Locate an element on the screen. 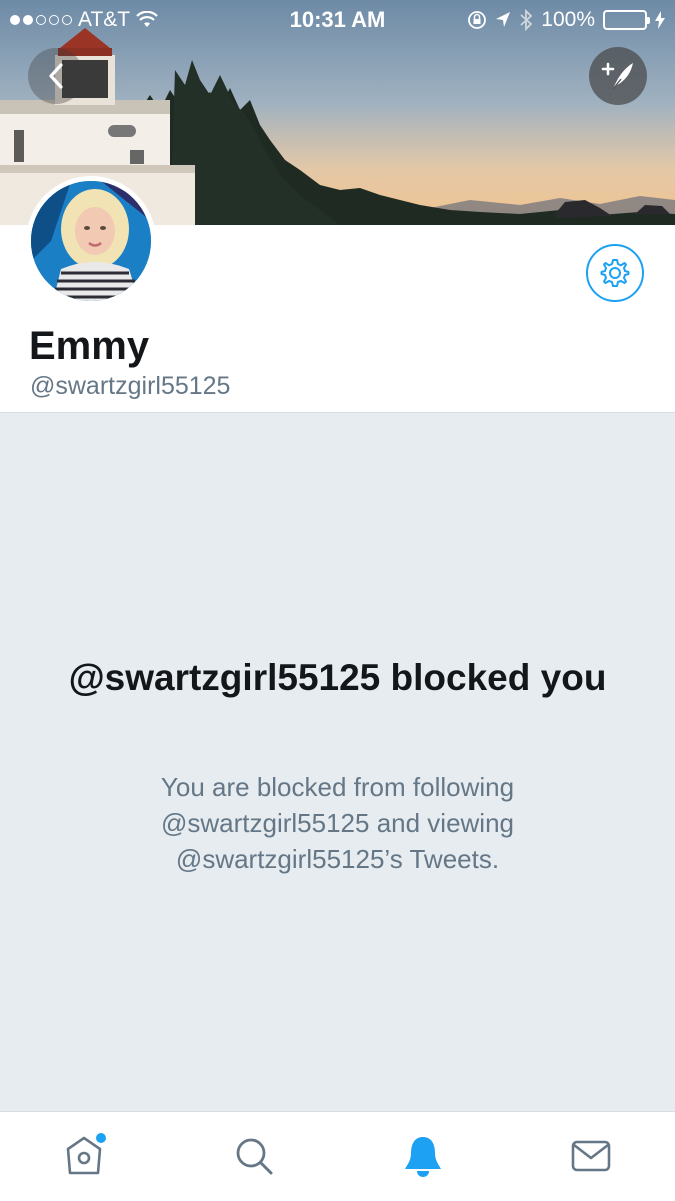 The width and height of the screenshot is (675, 1201). battery-percent-label: 100% is located at coordinates (568, 19).